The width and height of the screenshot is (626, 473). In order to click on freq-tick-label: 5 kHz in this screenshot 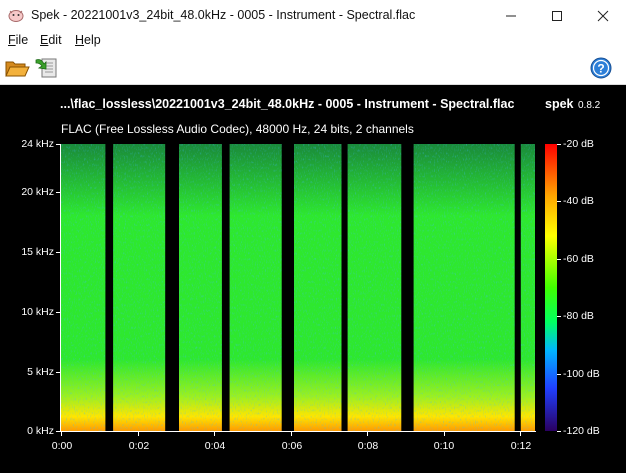, I will do `click(40, 372)`.